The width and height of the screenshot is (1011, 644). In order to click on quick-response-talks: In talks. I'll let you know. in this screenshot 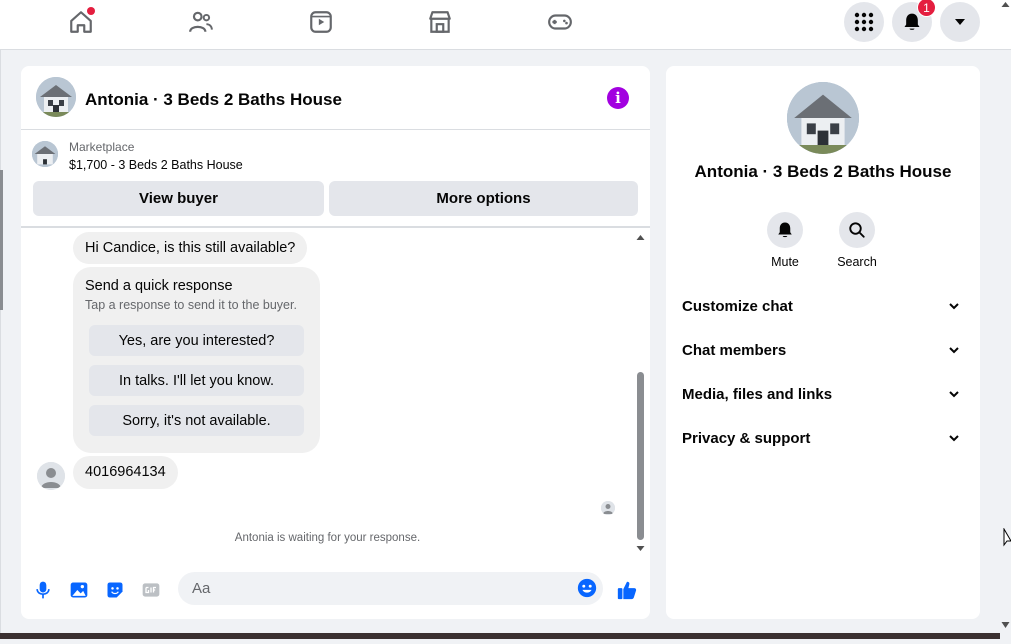, I will do `click(196, 380)`.